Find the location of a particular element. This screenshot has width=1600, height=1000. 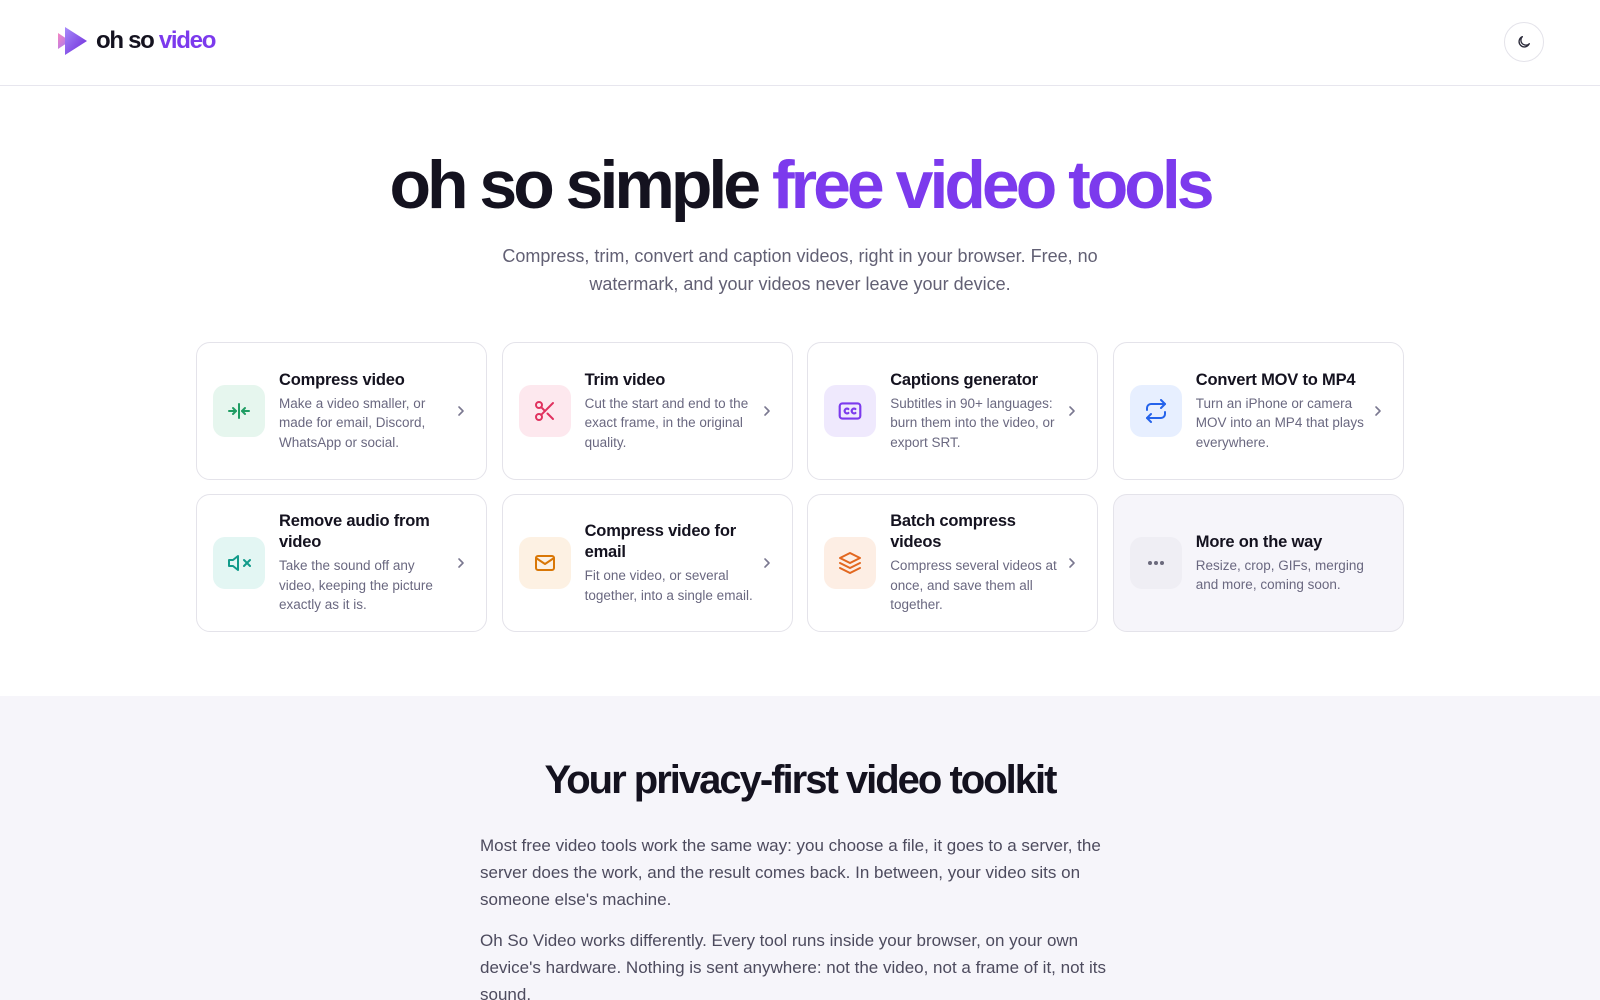

theme-toggle-button is located at coordinates (1524, 42).